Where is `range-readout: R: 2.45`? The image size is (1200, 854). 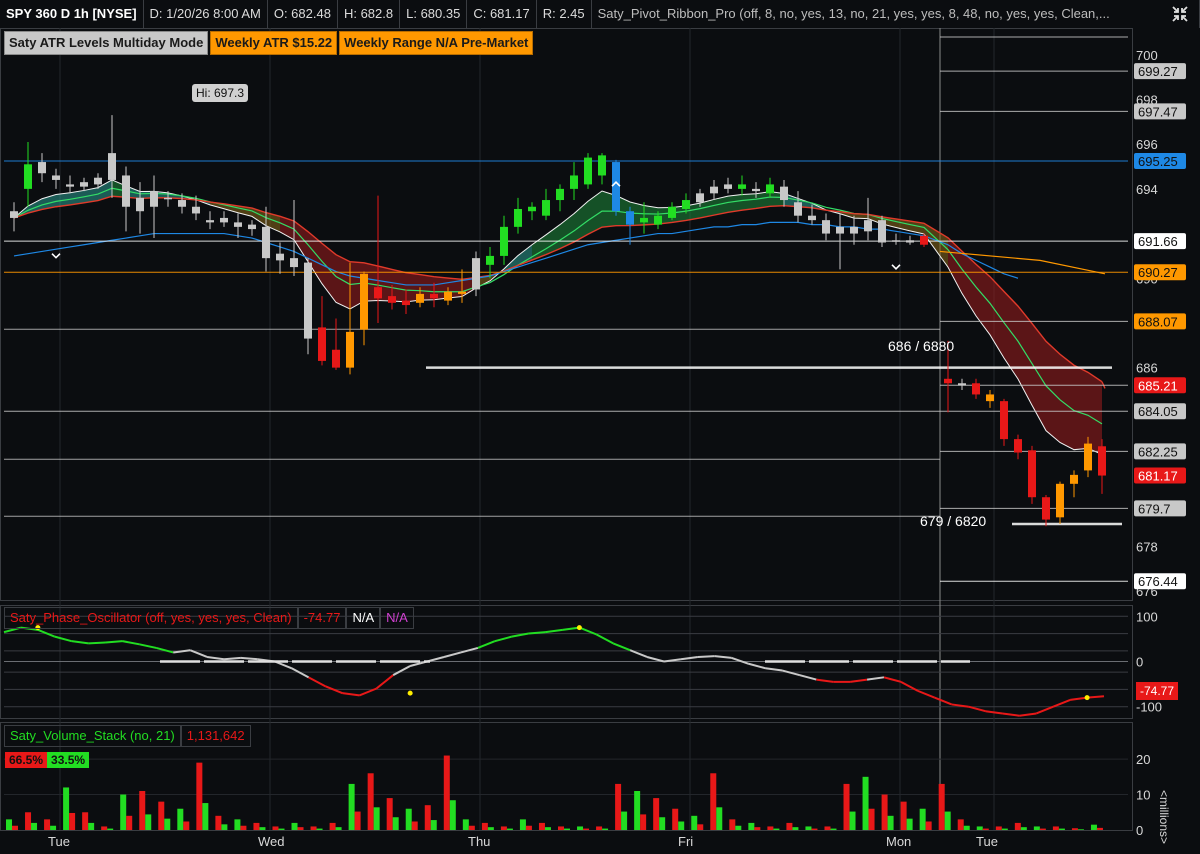
range-readout: R: 2.45 is located at coordinates (564, 14).